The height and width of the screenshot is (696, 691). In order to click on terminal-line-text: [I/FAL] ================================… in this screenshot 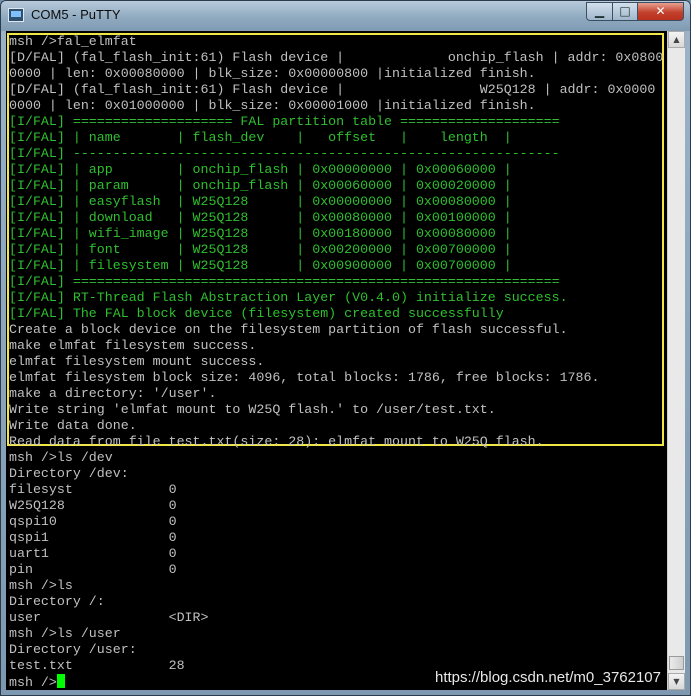, I will do `click(284, 281)`.